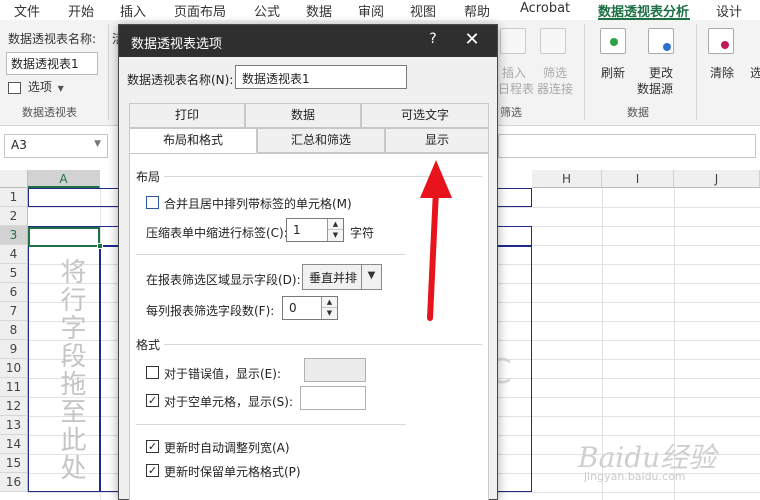 The height and width of the screenshot is (500, 760). I want to click on annotation-arrow, so click(436, 240).